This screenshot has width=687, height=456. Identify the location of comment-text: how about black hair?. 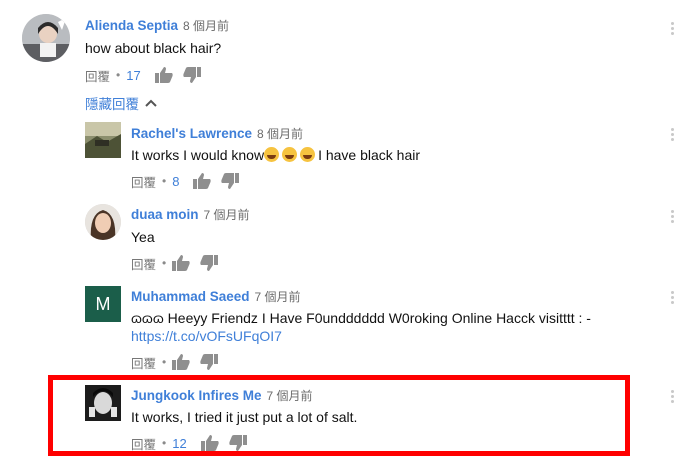
(153, 48).